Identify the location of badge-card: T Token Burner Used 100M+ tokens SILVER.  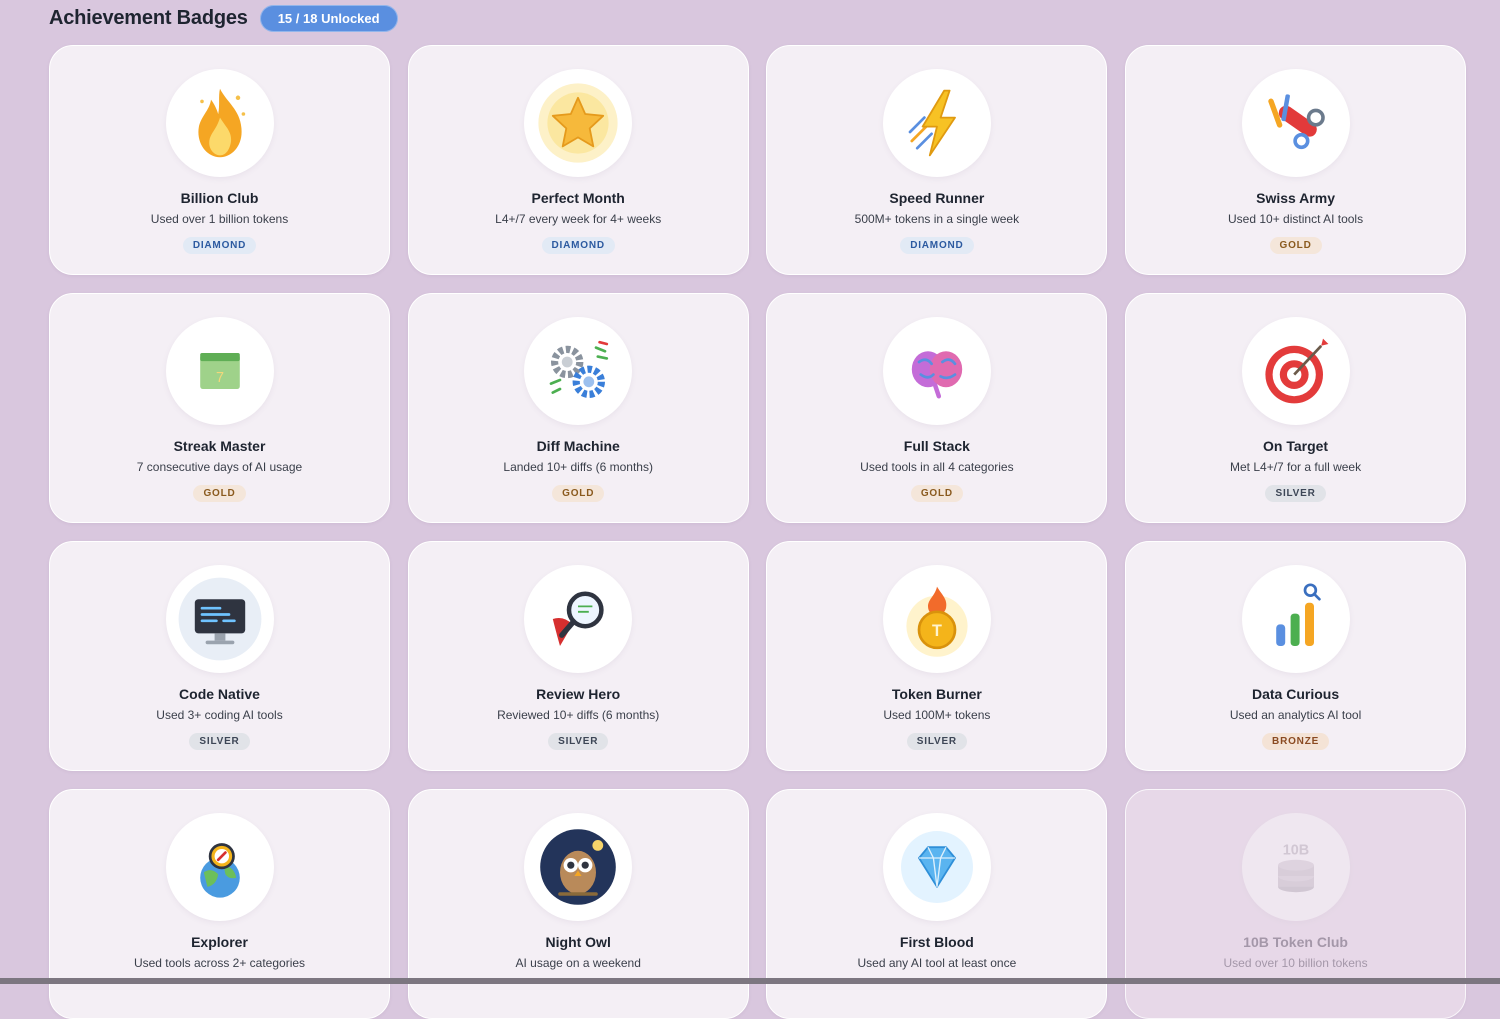
(937, 656).